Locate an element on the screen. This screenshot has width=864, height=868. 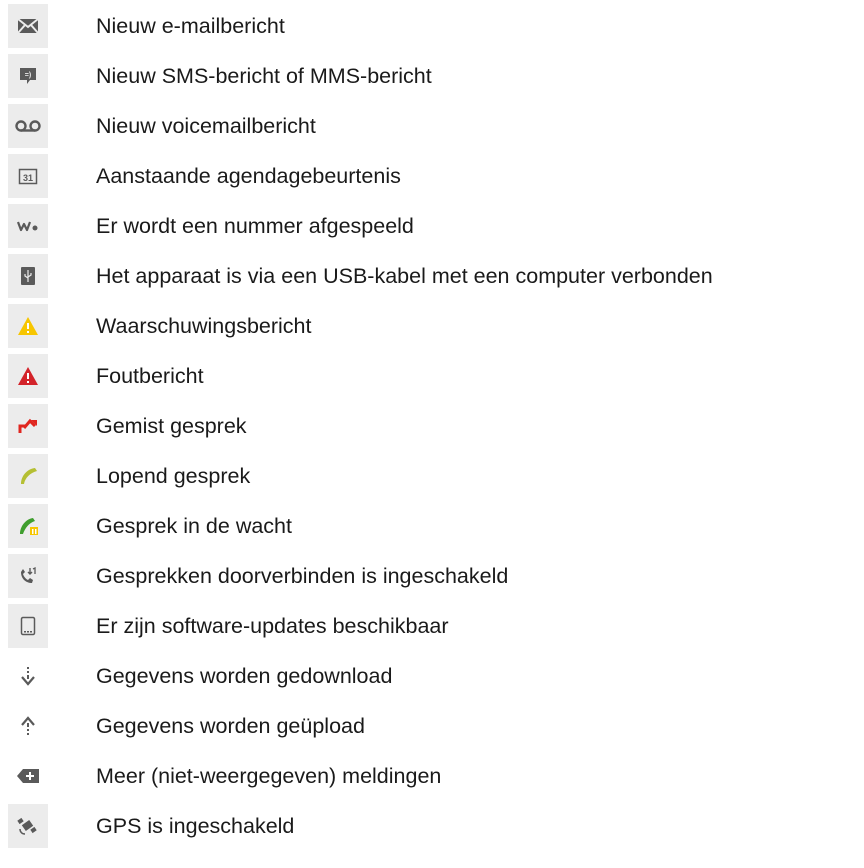
list-item: Gesprekken doorverbinden is ingeschakeld is located at coordinates (432, 576).